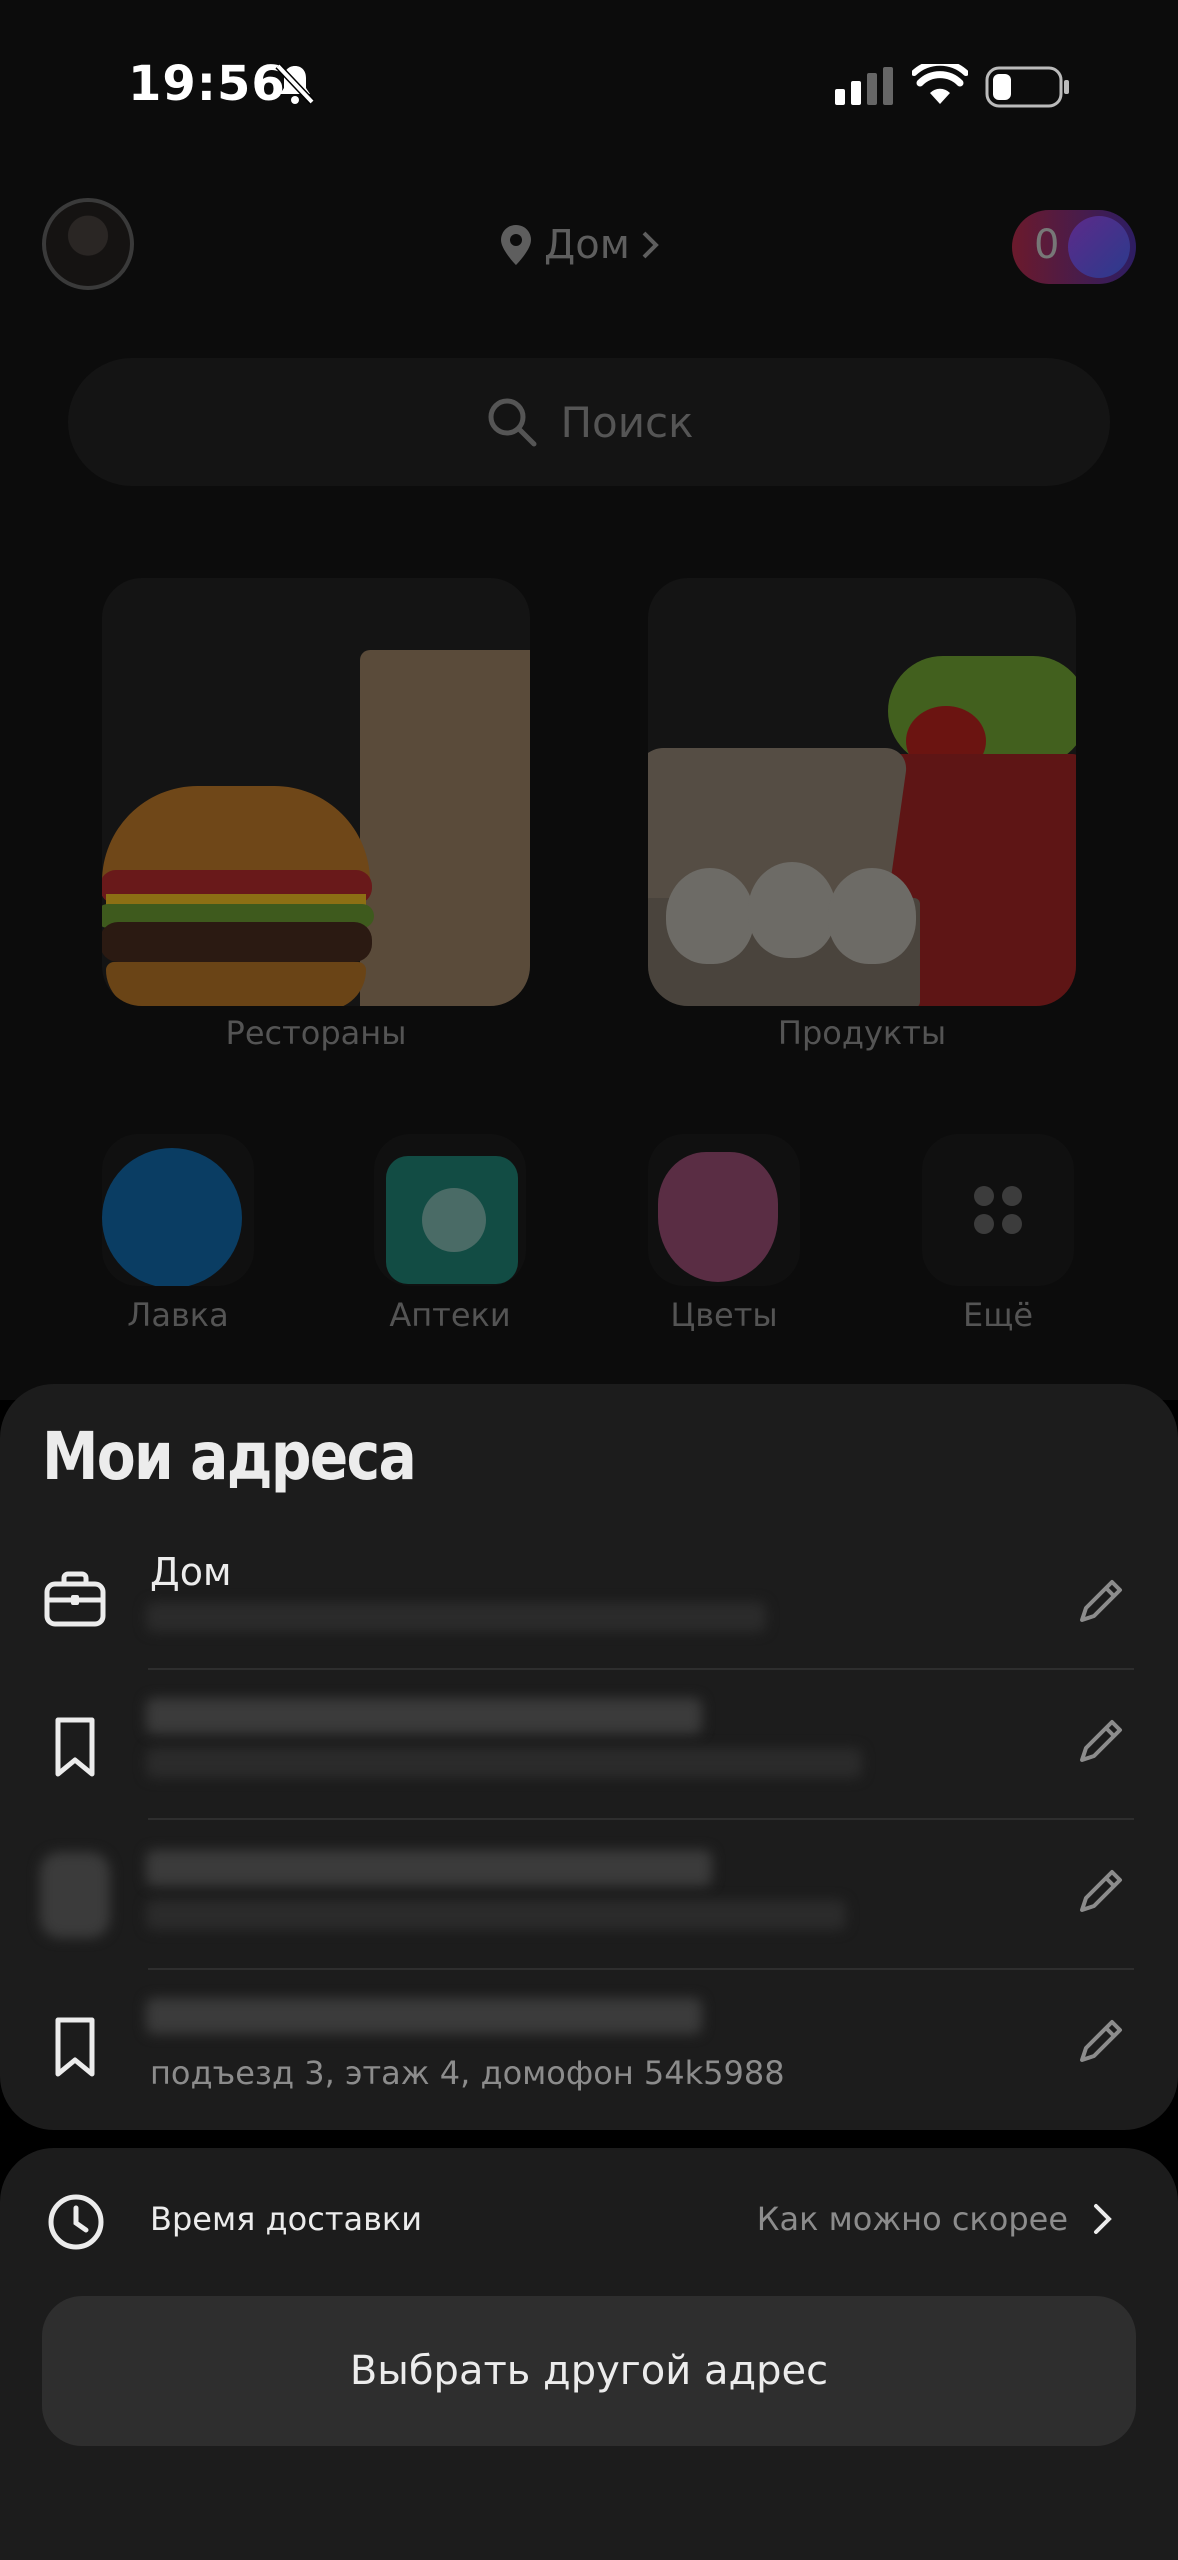 The image size is (1178, 2560). Describe the element at coordinates (75, 1895) in the screenshot. I see `blurred-icon` at that location.